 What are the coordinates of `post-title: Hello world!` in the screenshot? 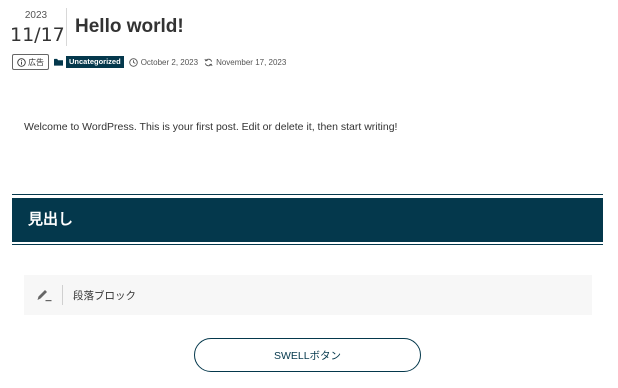 It's located at (129, 26).